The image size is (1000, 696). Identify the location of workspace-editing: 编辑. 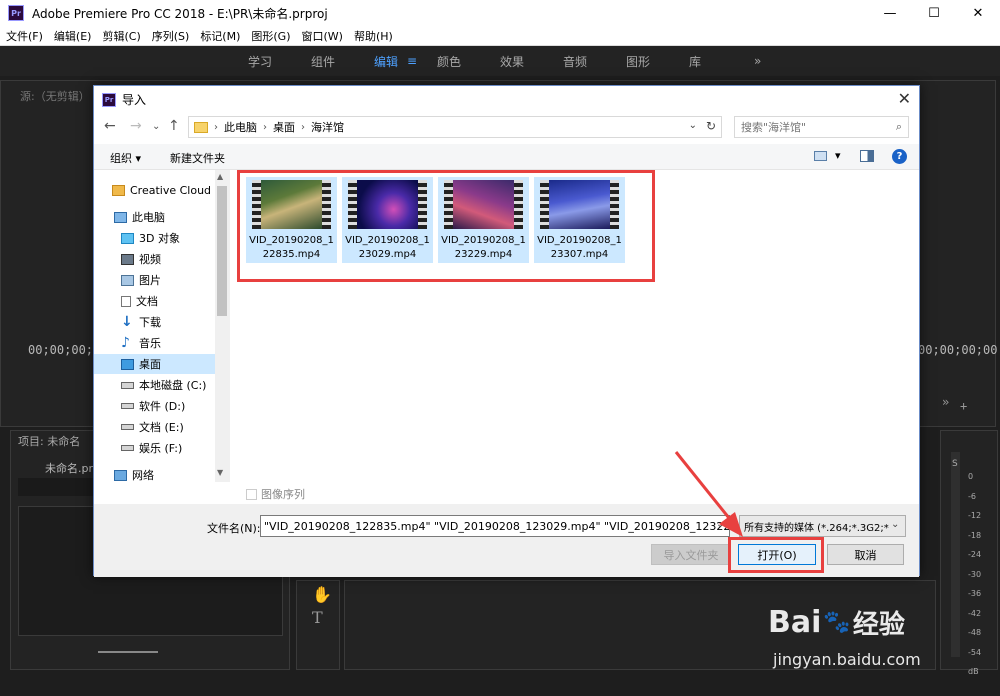
(386, 61).